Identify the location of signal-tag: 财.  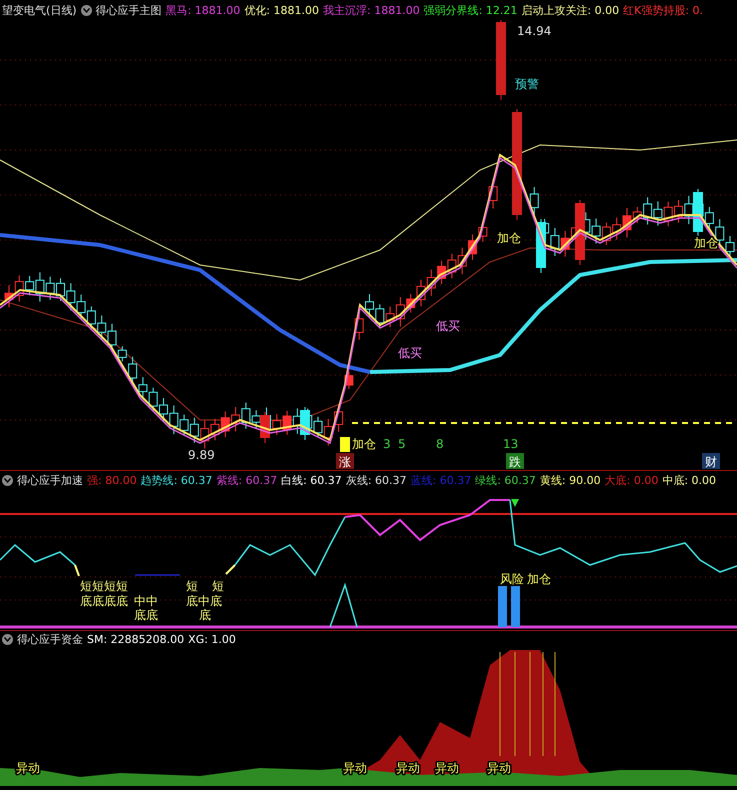
(711, 461).